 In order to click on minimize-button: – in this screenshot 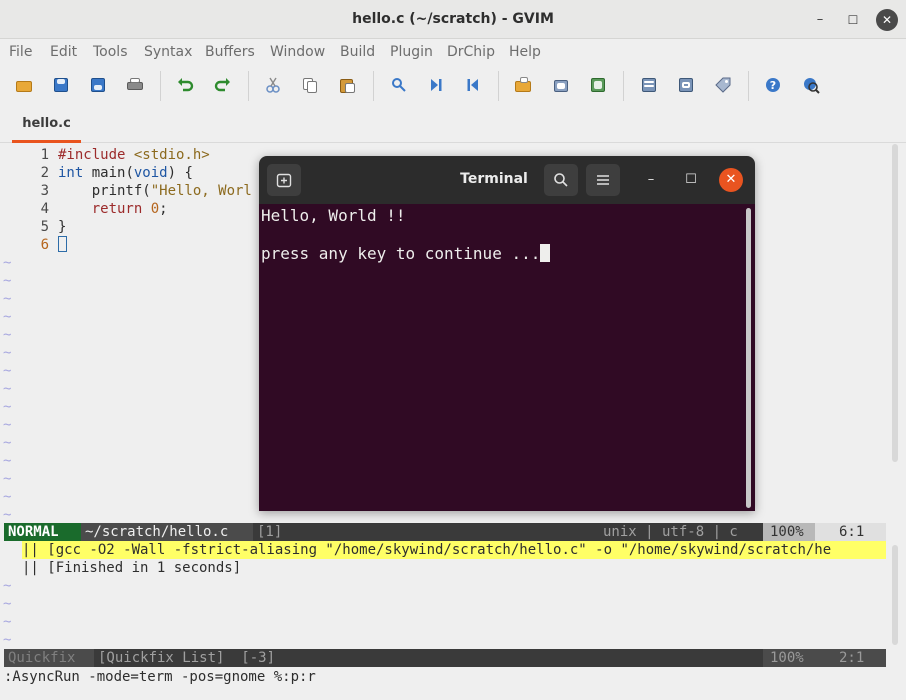, I will do `click(820, 20)`.